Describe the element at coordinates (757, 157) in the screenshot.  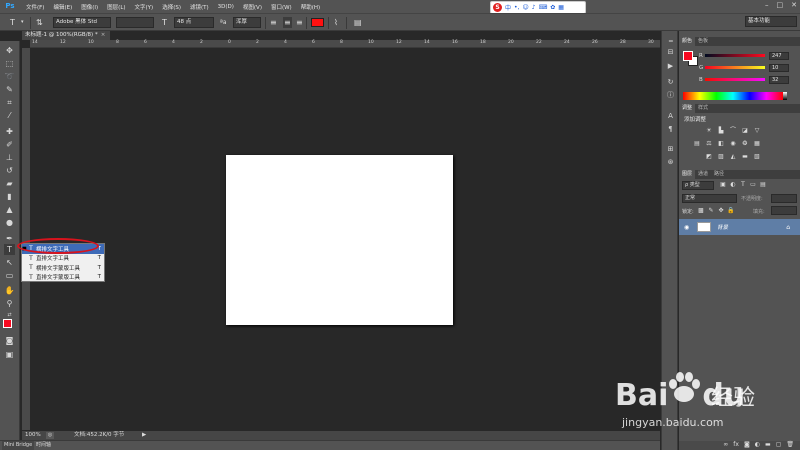
I see `selective-color-icon: ▧` at that location.